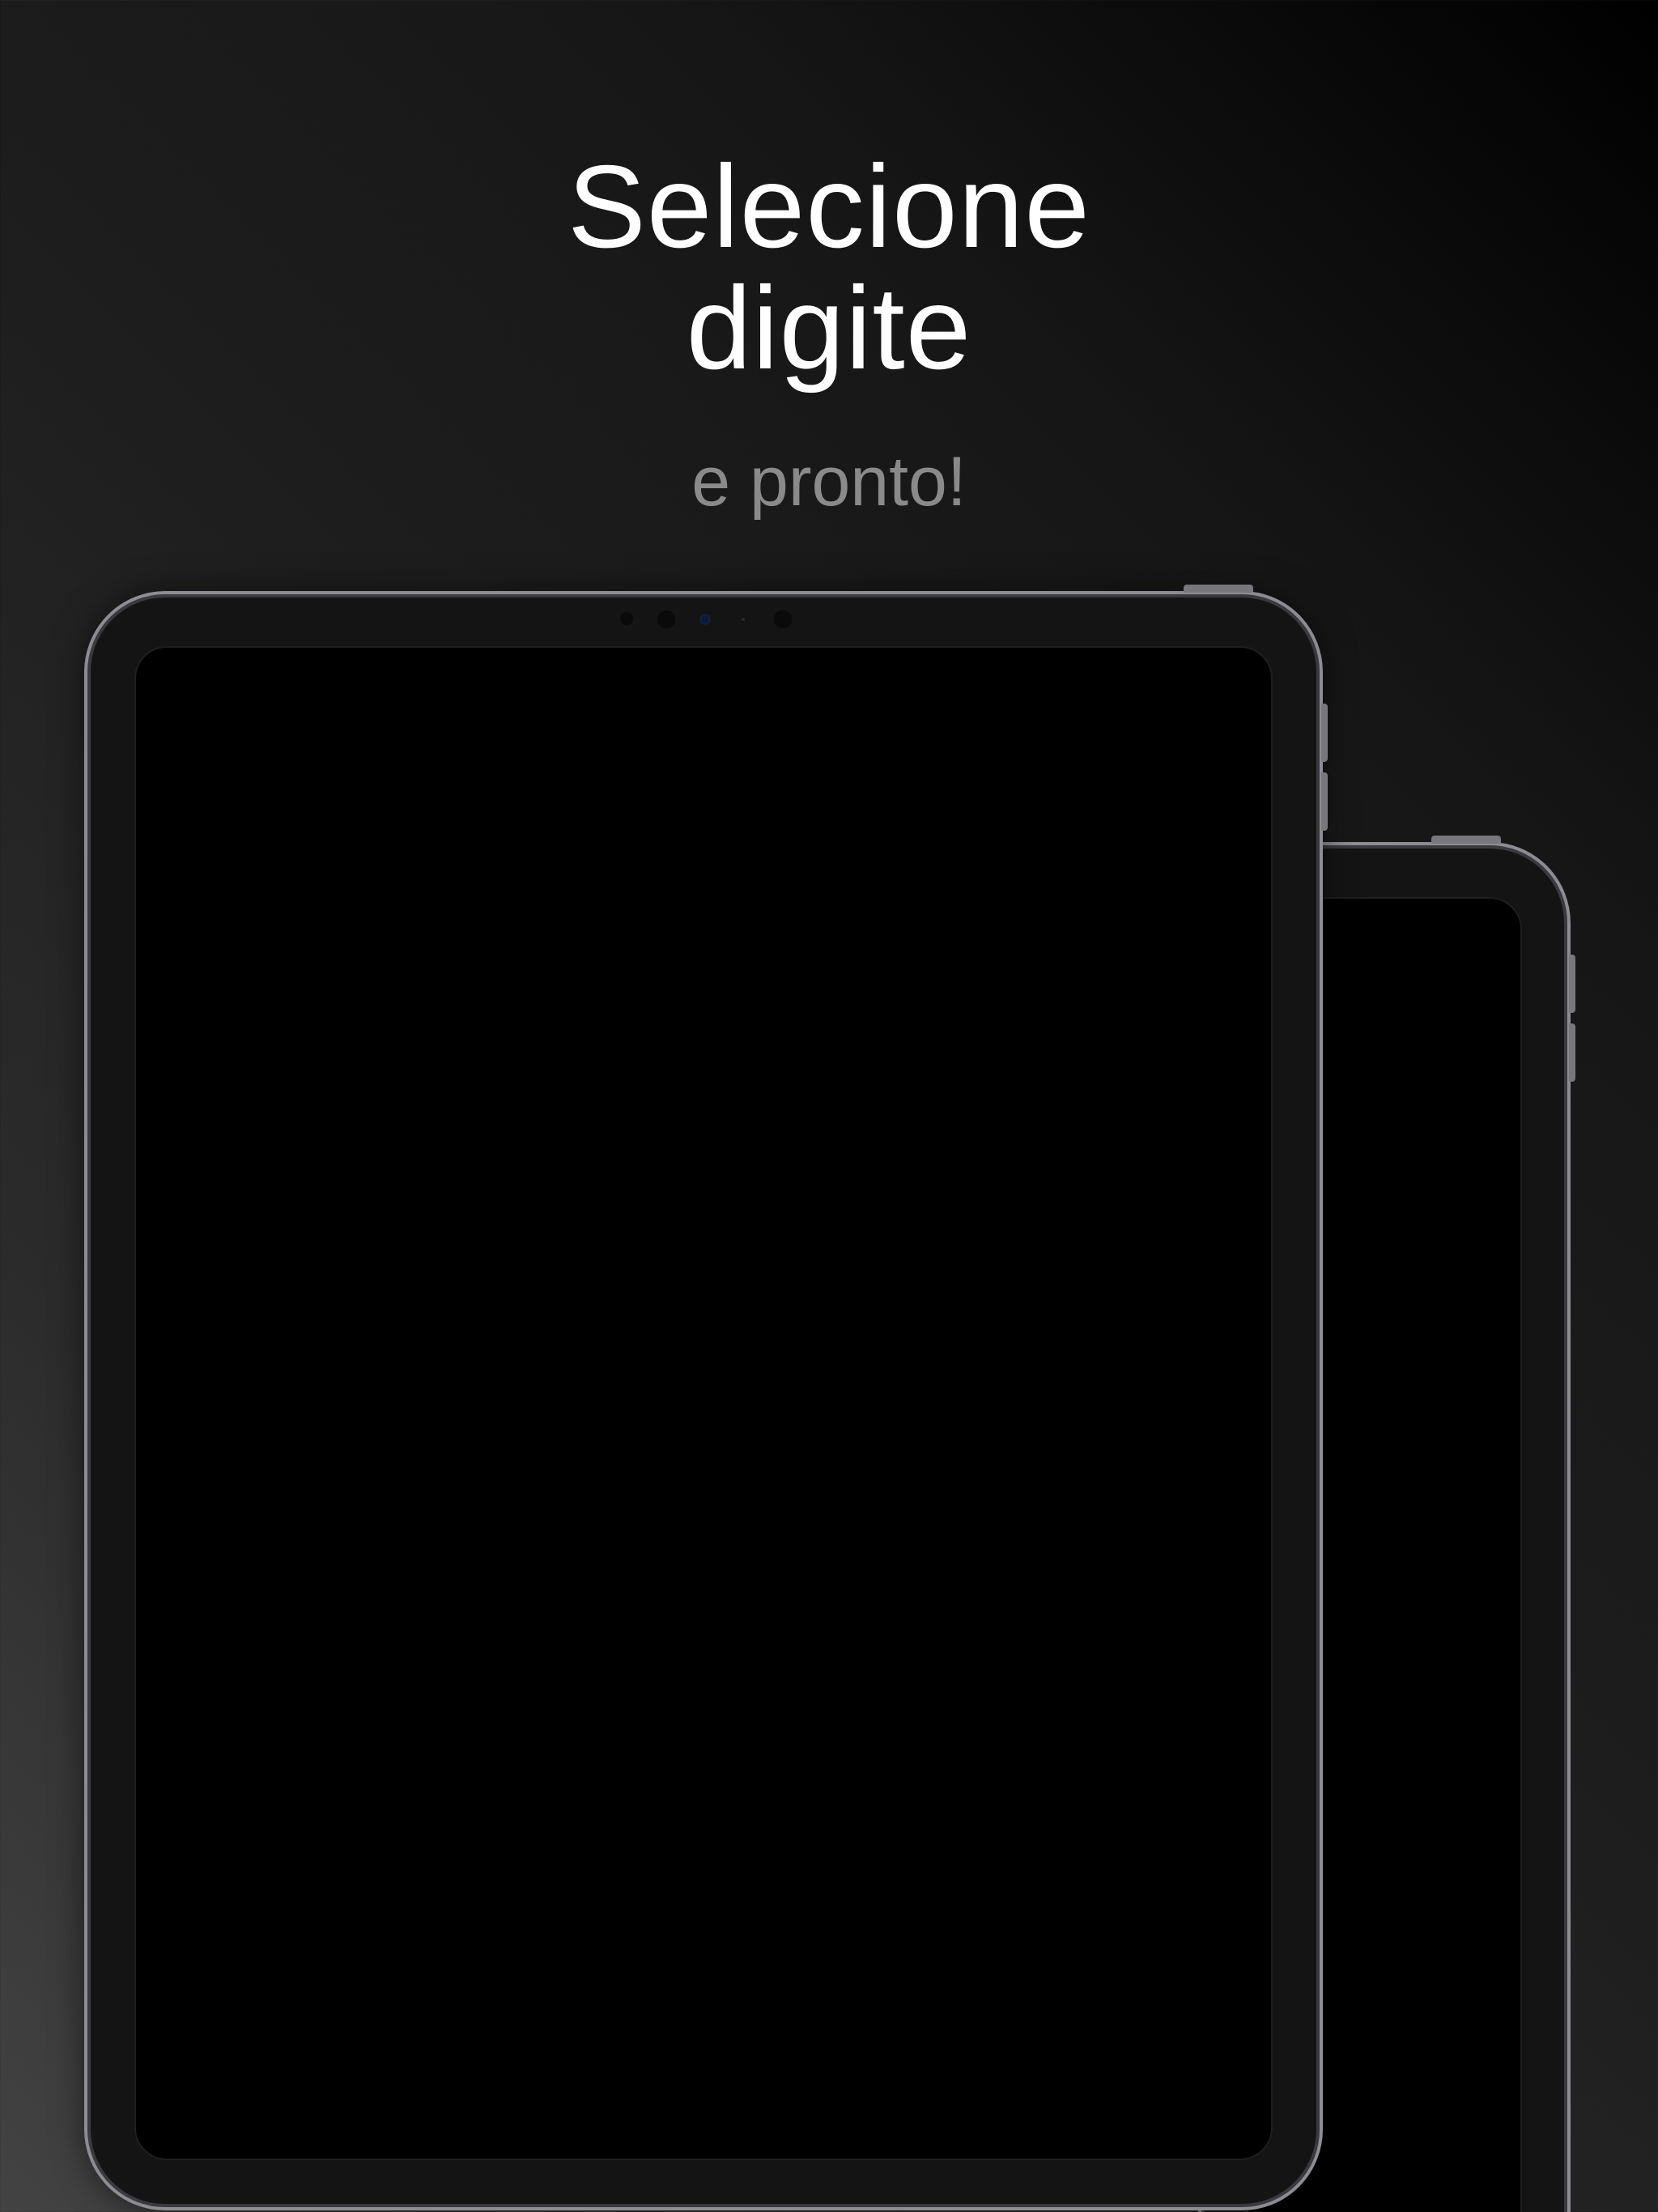 This screenshot has width=1658, height=2212. Describe the element at coordinates (1218, 589) in the screenshot. I see `front-tablet-top-button` at that location.